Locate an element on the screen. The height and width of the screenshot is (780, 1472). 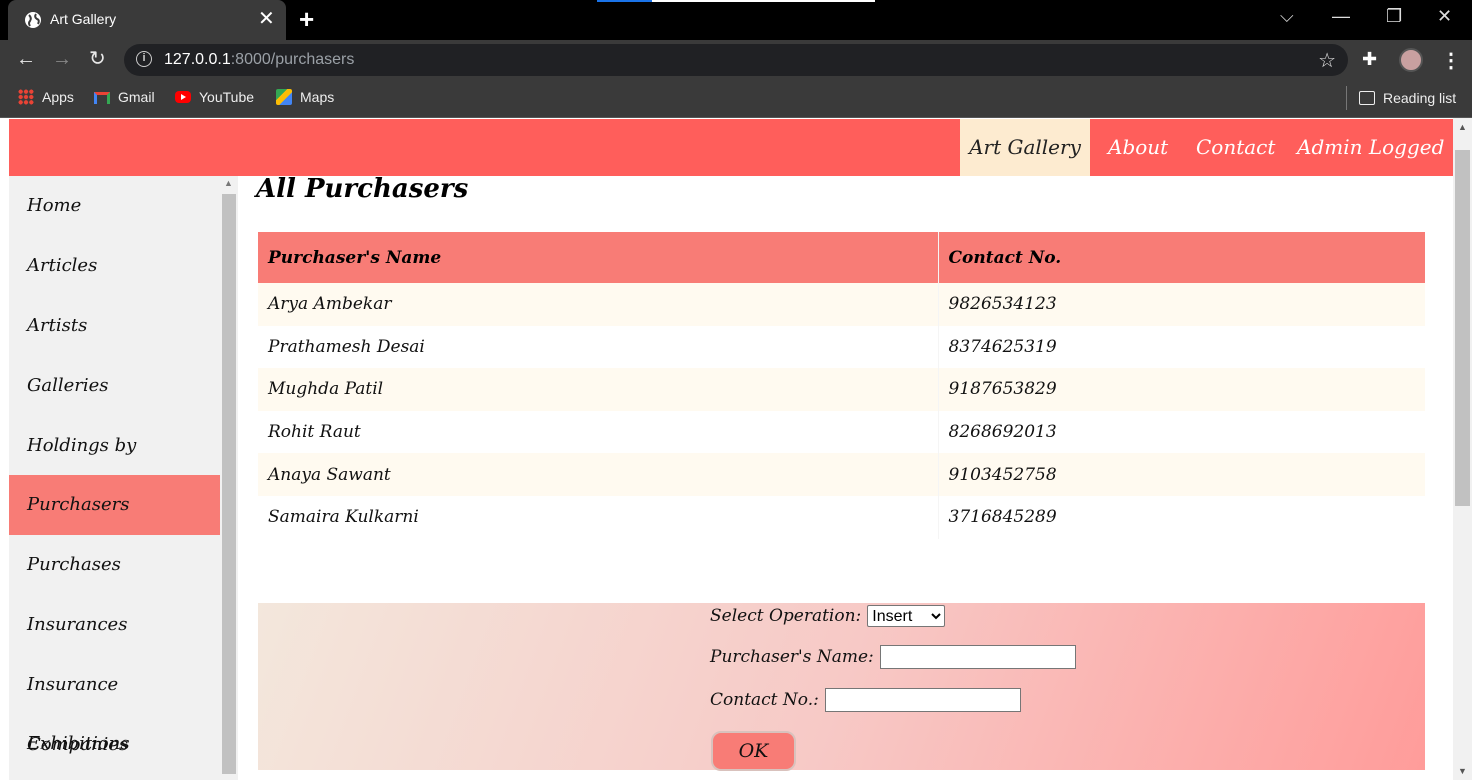
purchaser-name-input is located at coordinates (977, 657).